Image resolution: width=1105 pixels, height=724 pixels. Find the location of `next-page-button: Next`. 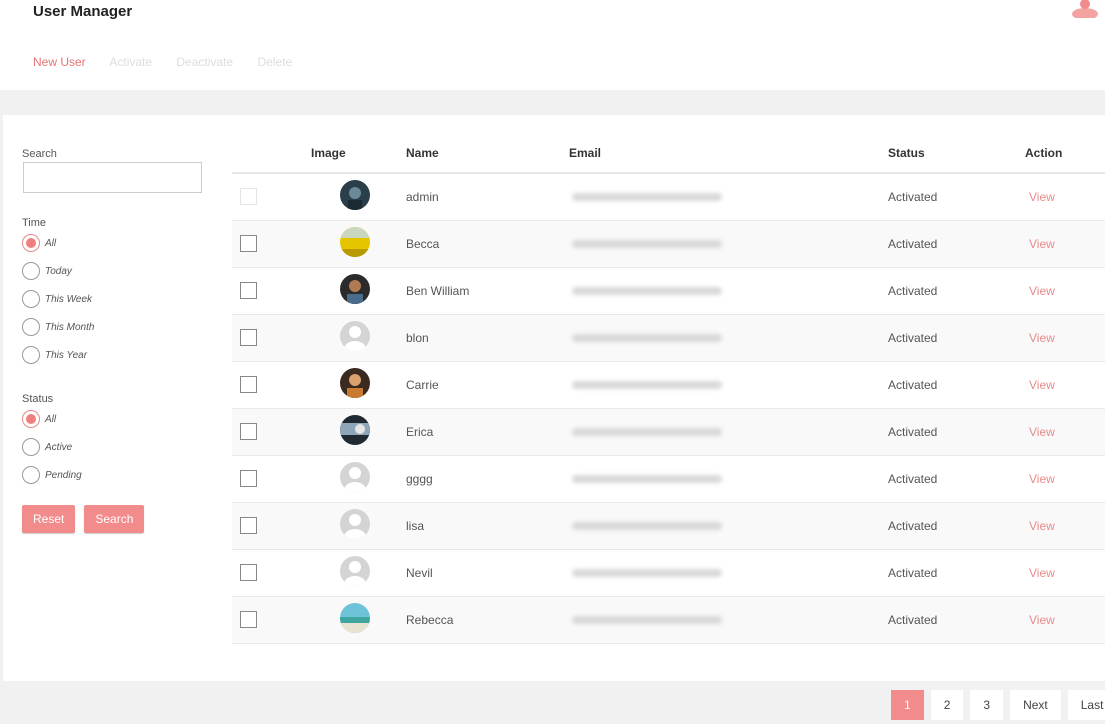

next-page-button: Next is located at coordinates (1035, 705).